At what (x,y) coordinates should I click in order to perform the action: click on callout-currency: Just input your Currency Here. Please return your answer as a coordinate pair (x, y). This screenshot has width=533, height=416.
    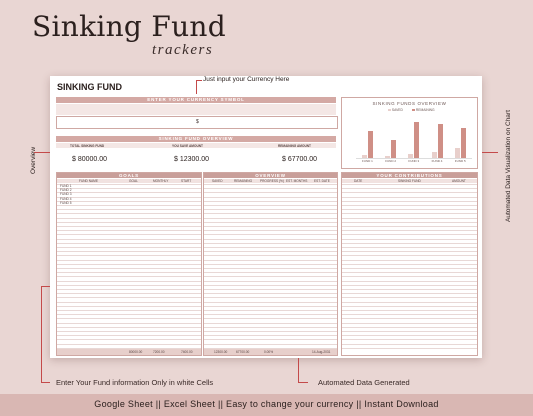
    Looking at the image, I should click on (246, 79).